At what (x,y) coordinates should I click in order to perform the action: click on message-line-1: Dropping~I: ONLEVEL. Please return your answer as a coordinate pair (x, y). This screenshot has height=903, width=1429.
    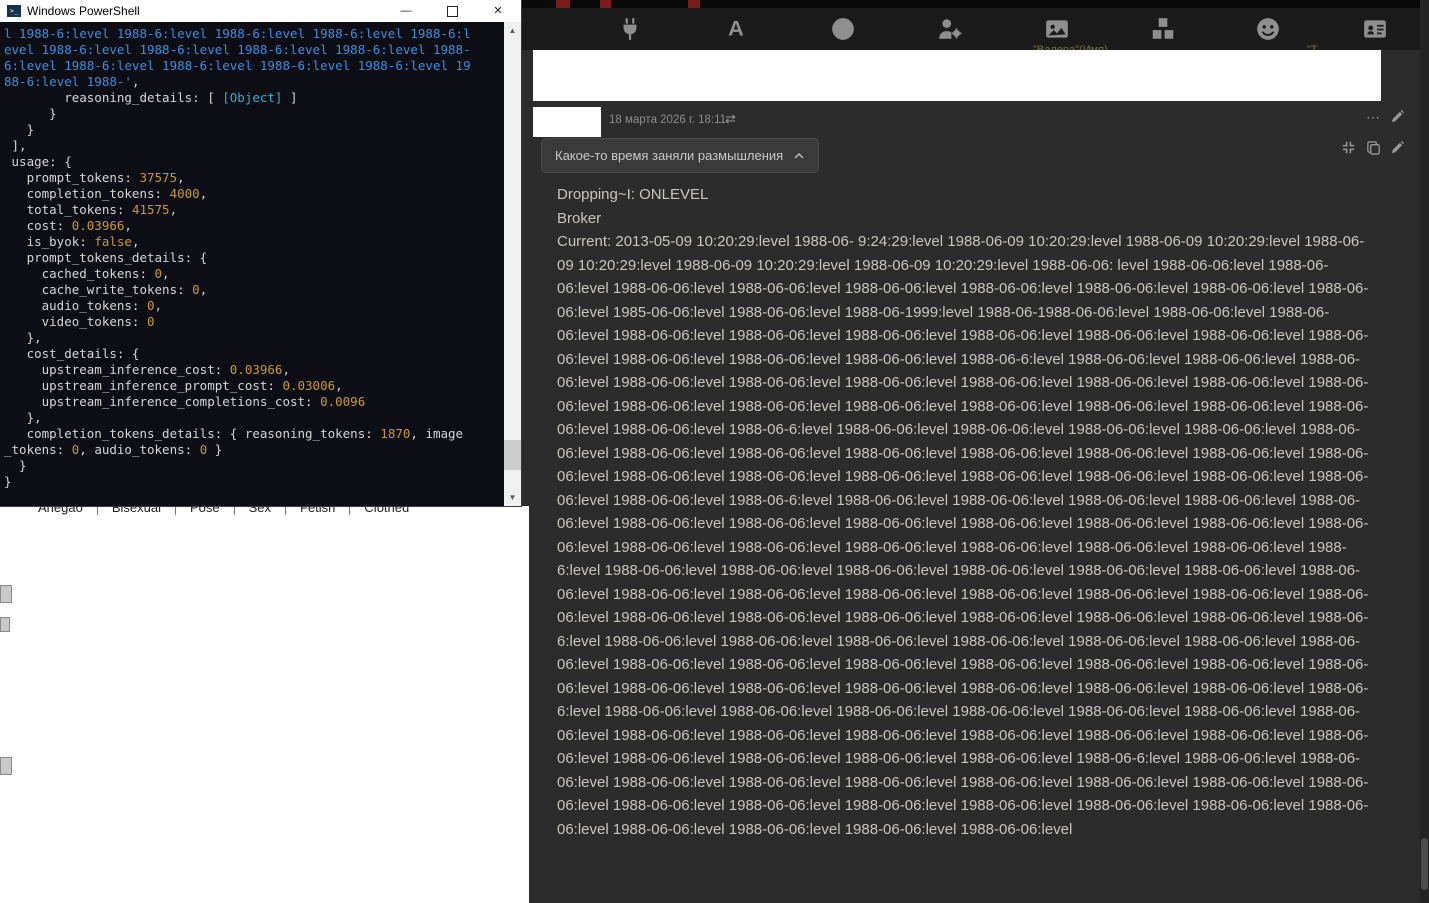
    Looking at the image, I should click on (633, 194).